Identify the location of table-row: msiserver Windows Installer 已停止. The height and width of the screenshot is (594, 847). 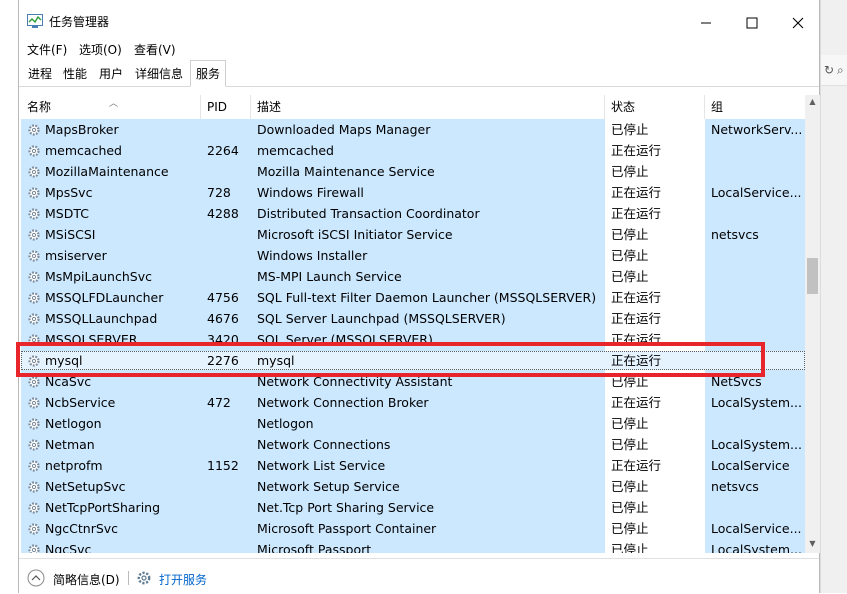
(413, 255).